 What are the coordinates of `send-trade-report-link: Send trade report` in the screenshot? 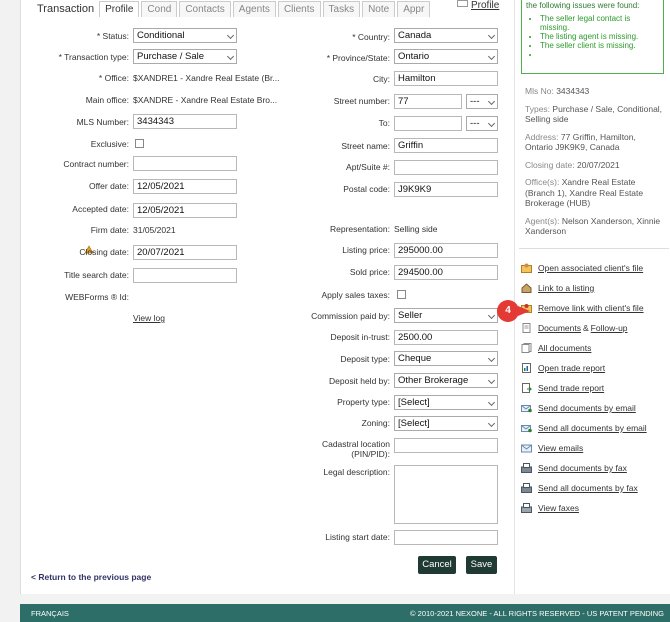 It's located at (571, 388).